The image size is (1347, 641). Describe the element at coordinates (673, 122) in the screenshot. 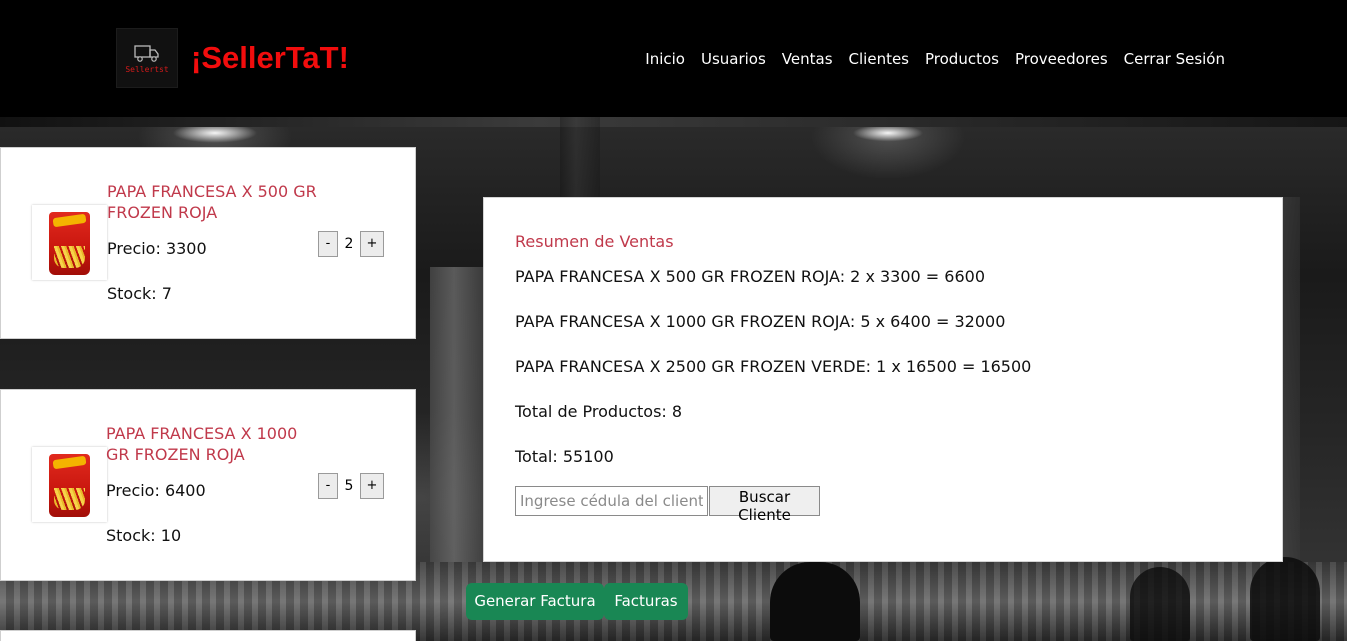

I see `ceiling-beam` at that location.